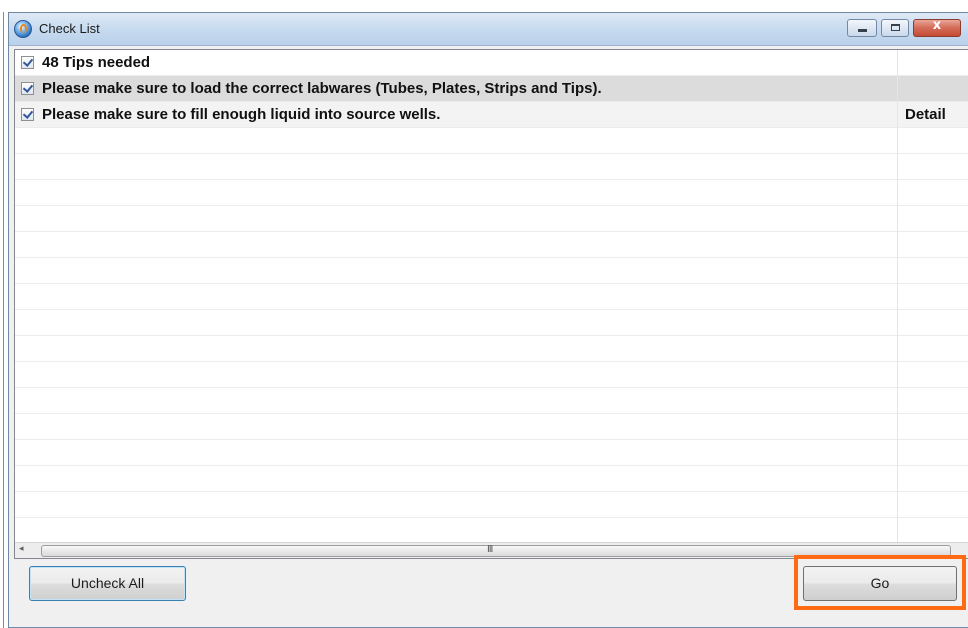  I want to click on scroll-left-icon: ◂, so click(21, 549).